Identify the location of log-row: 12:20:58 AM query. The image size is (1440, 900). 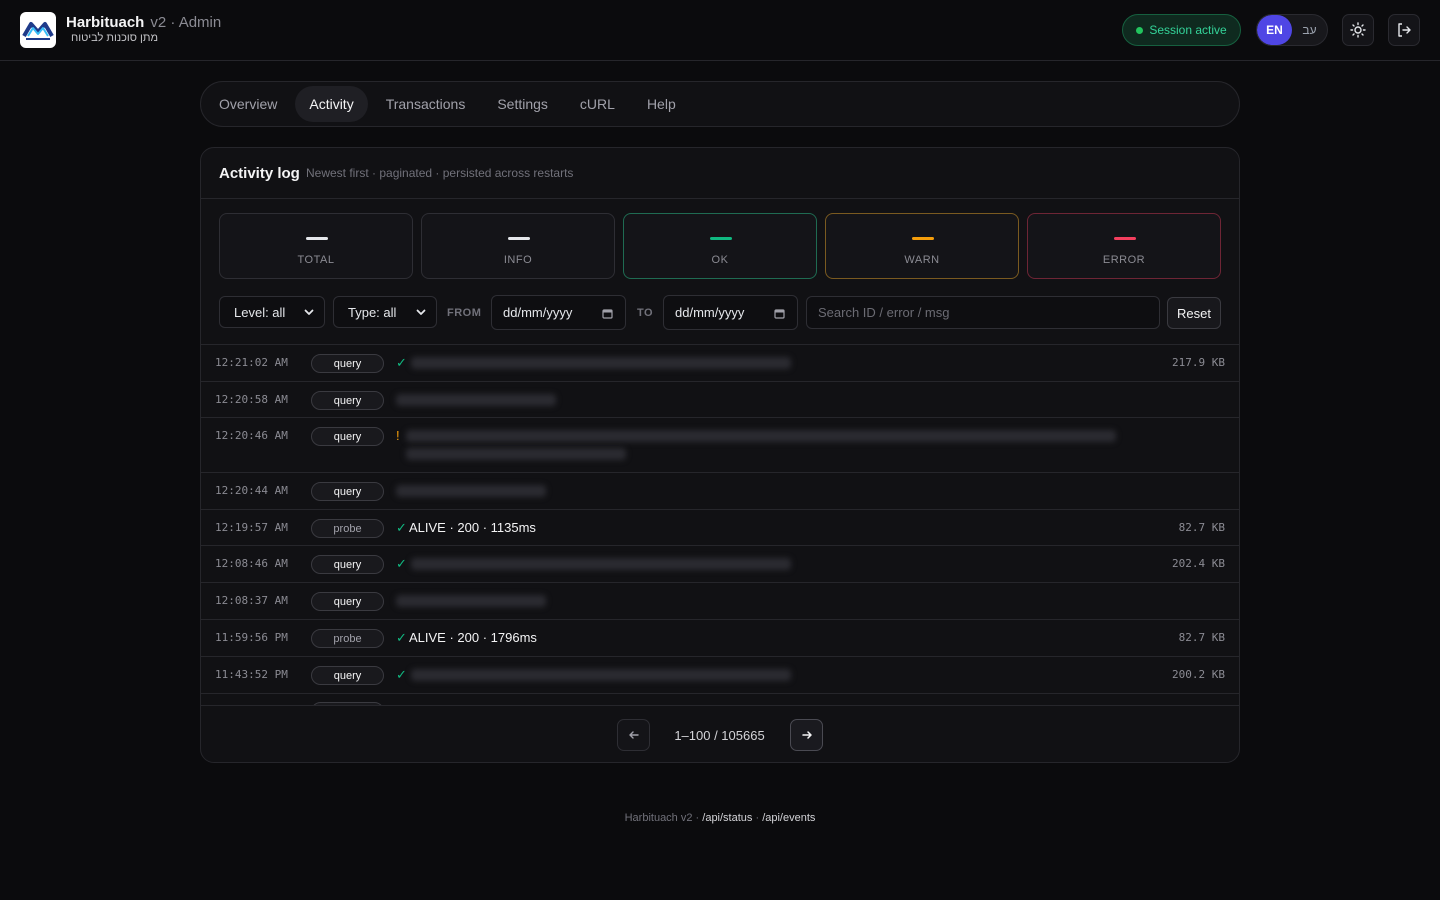
(720, 400).